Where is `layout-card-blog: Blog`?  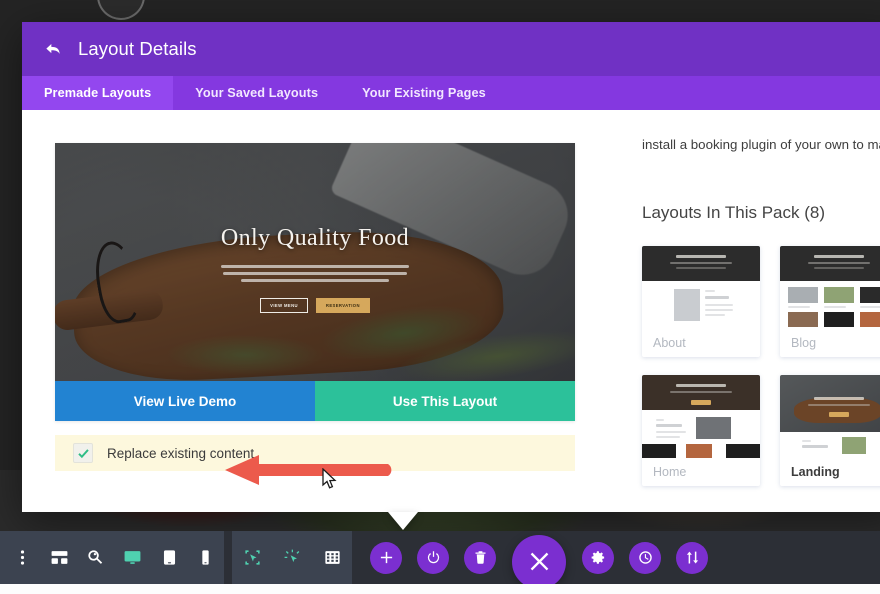 layout-card-blog: Blog is located at coordinates (830, 301).